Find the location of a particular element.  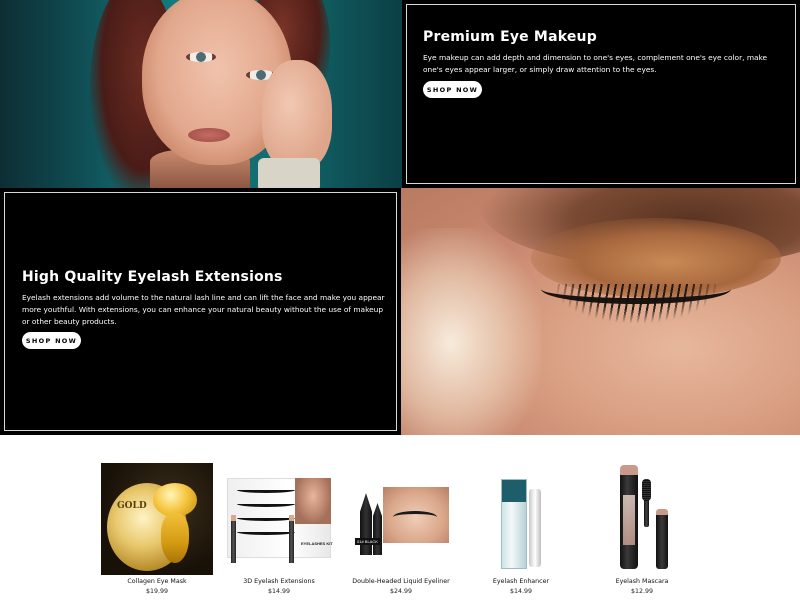

eye-makeup-shop-now-button: SHOP NOW is located at coordinates (452, 89).